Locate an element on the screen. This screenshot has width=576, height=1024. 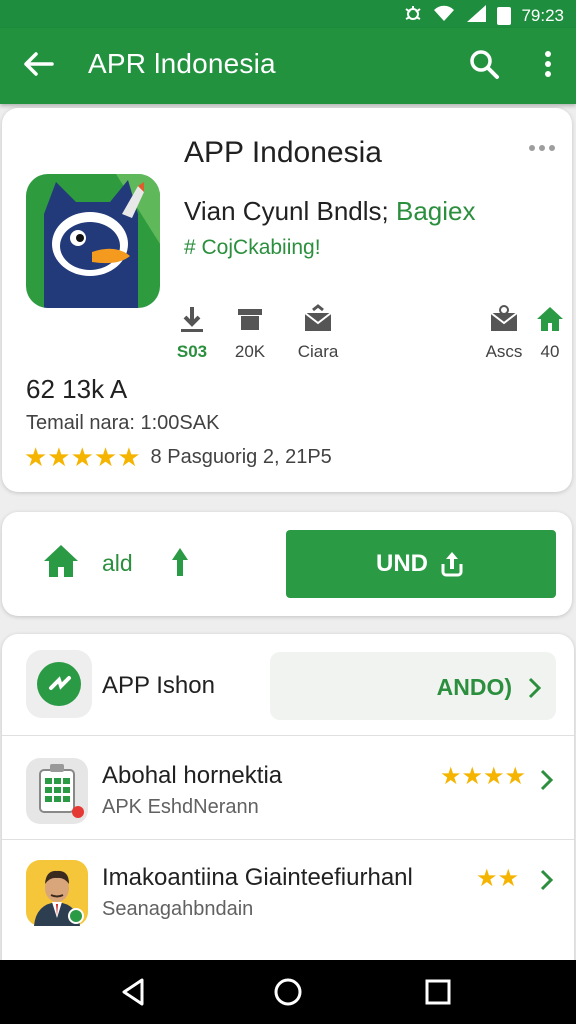
star-rating: ★★★★★ is located at coordinates (82, 457).